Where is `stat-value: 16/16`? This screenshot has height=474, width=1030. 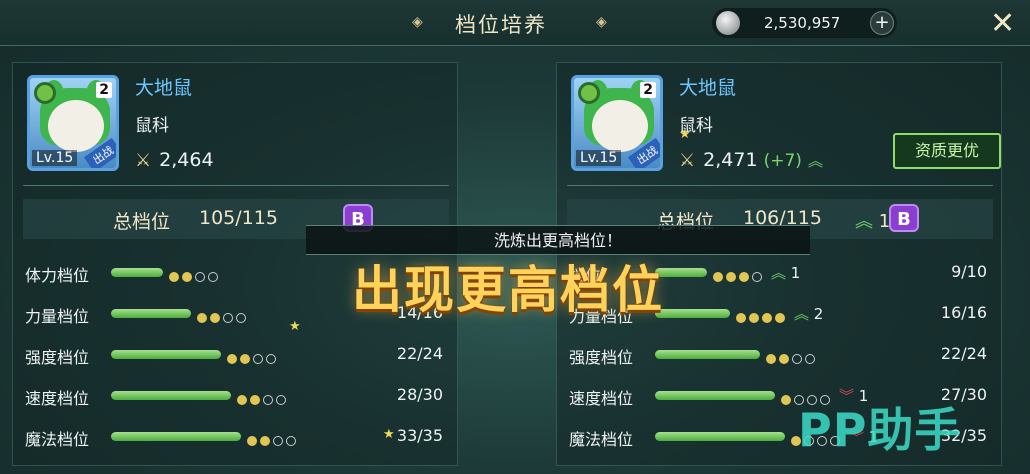 stat-value: 16/16 is located at coordinates (963, 312).